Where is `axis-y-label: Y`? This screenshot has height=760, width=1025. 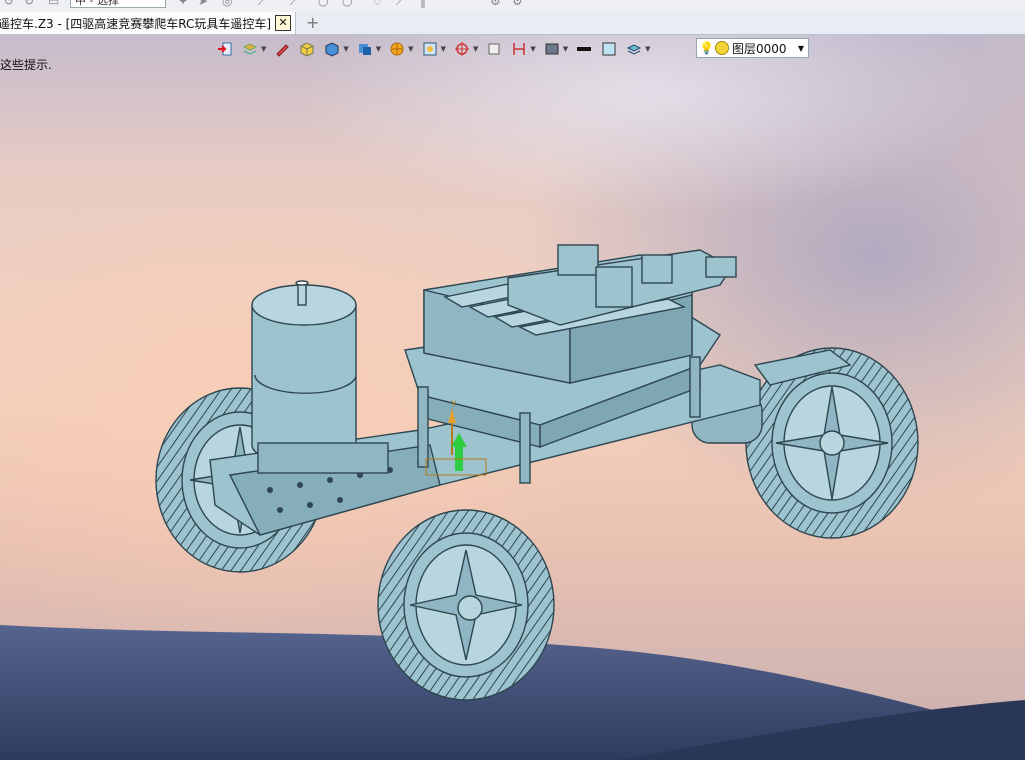
axis-y-label: Y is located at coordinates (453, 405).